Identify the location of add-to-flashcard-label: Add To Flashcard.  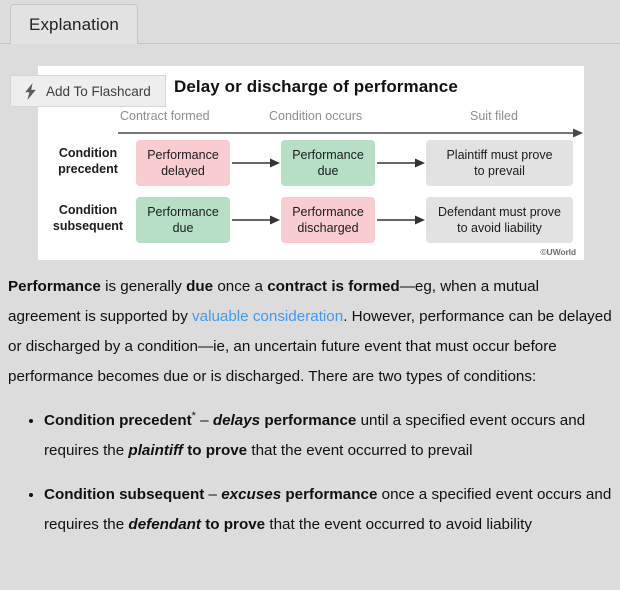
(98, 91).